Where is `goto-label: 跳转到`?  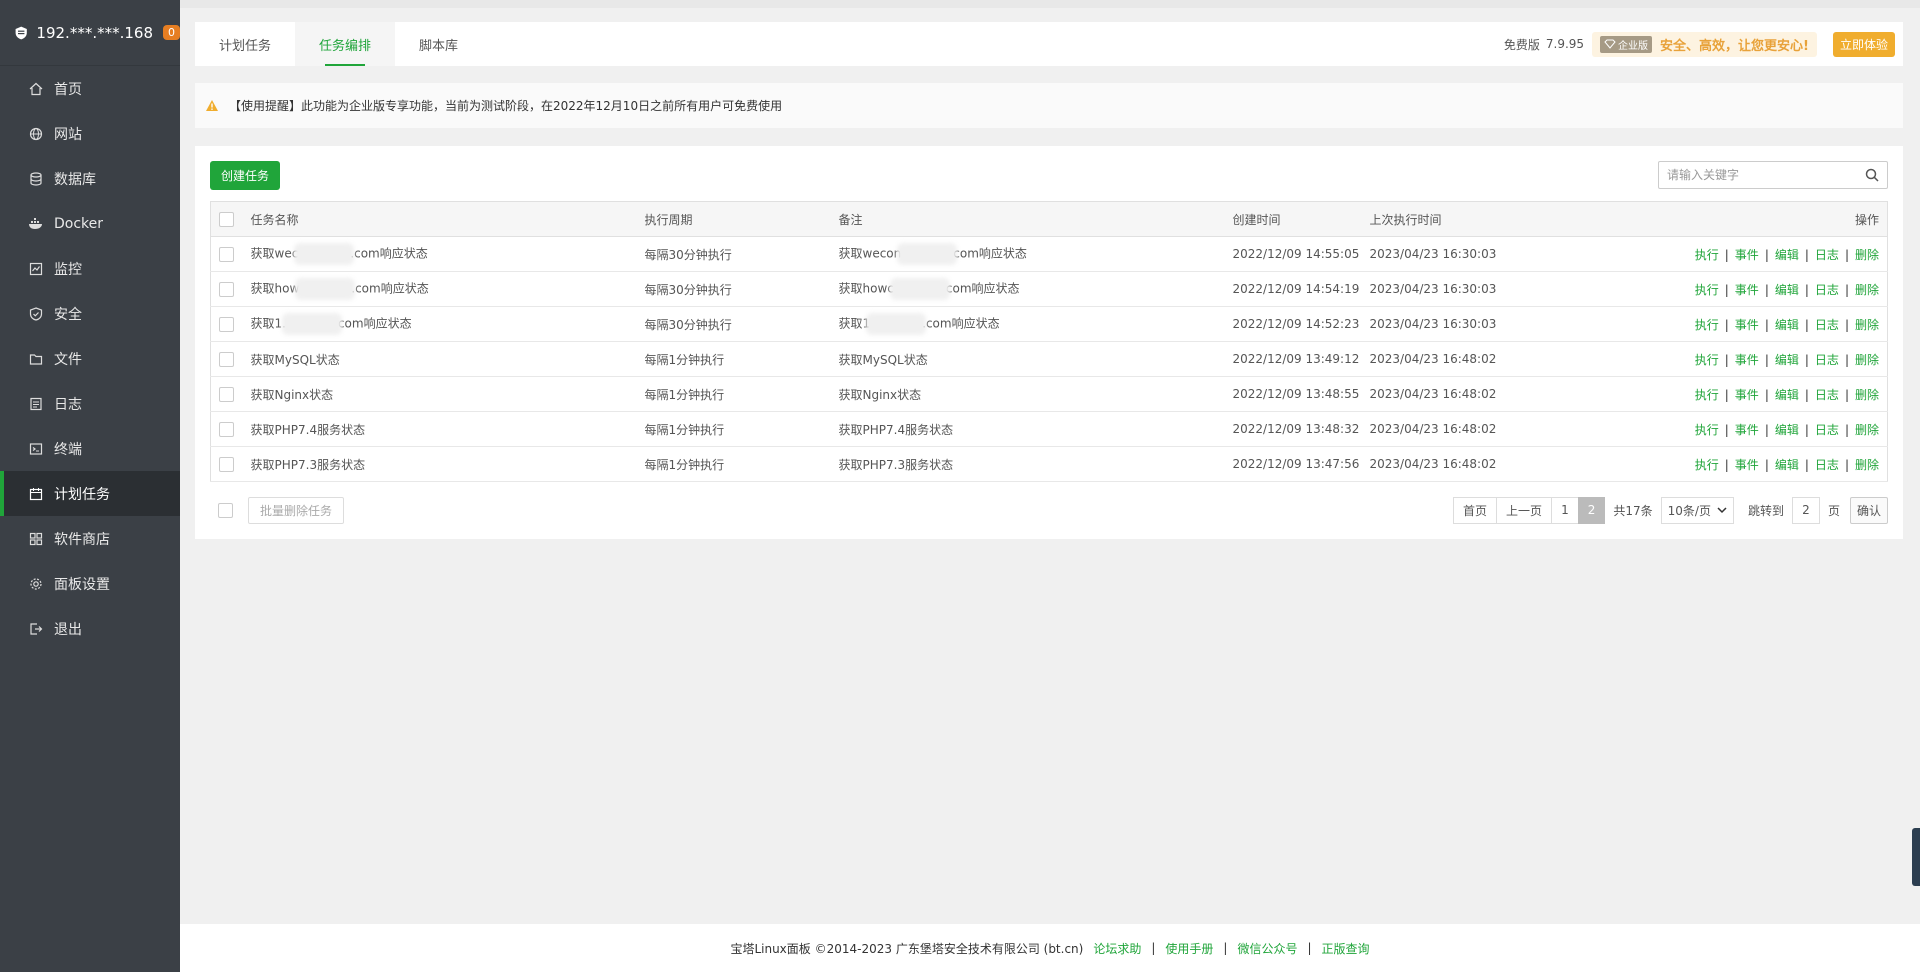 goto-label: 跳转到 is located at coordinates (1765, 510).